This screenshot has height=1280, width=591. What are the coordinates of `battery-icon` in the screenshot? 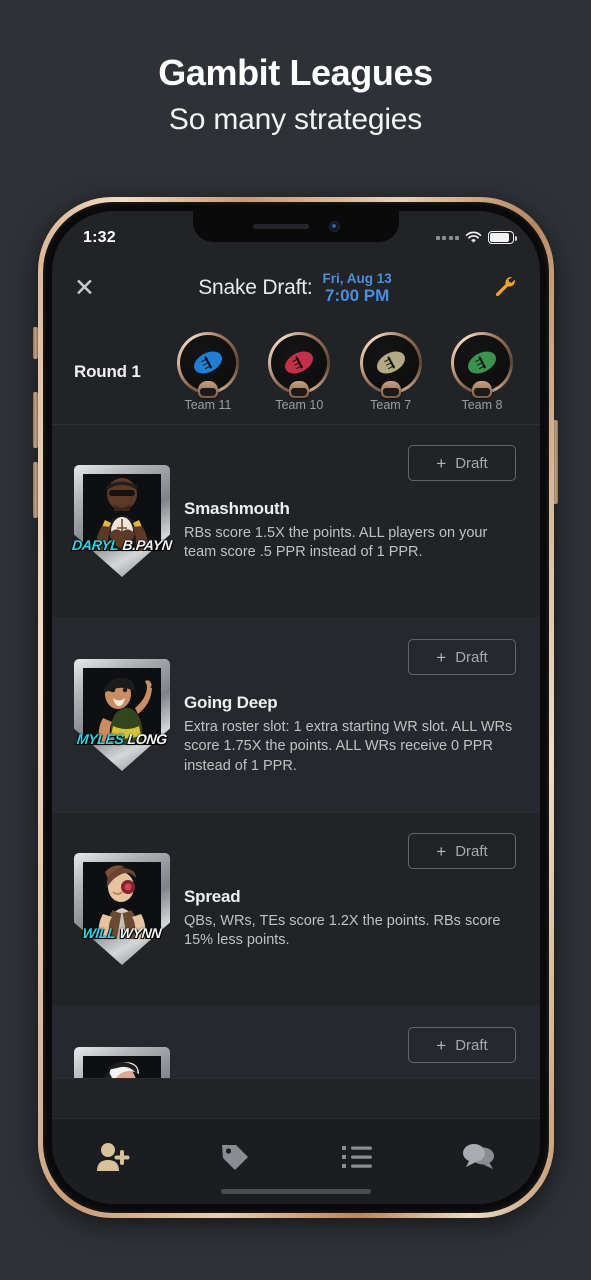 It's located at (502, 237).